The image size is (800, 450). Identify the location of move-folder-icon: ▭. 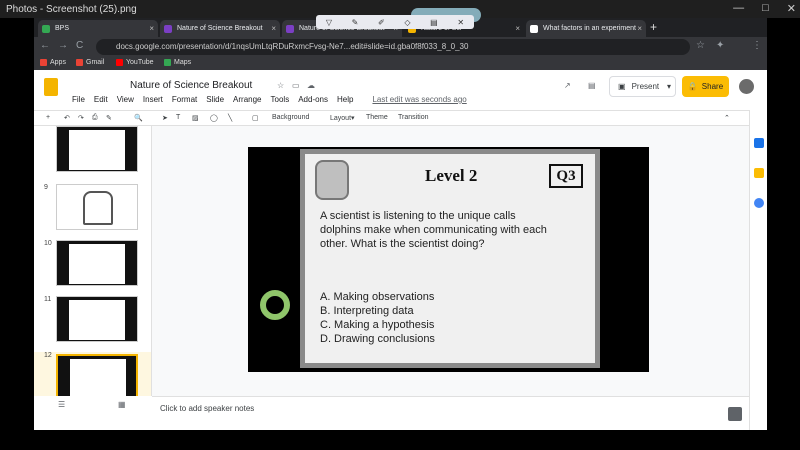
(296, 85).